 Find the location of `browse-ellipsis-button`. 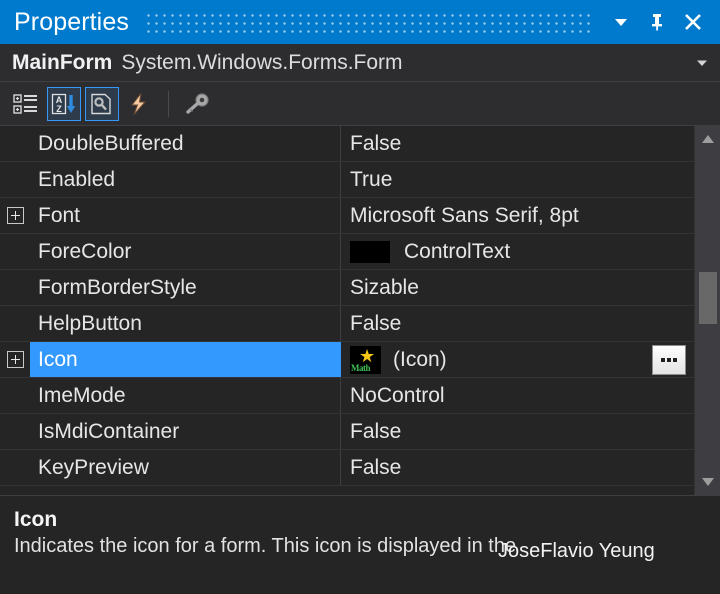

browse-ellipsis-button is located at coordinates (669, 359).